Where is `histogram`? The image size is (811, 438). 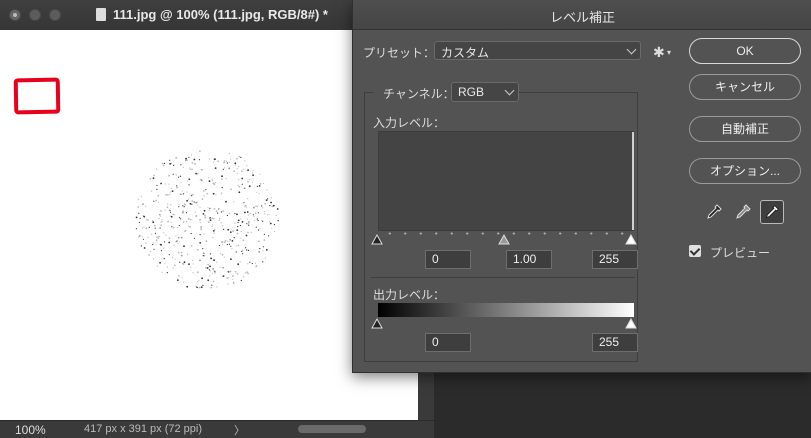 histogram is located at coordinates (506, 181).